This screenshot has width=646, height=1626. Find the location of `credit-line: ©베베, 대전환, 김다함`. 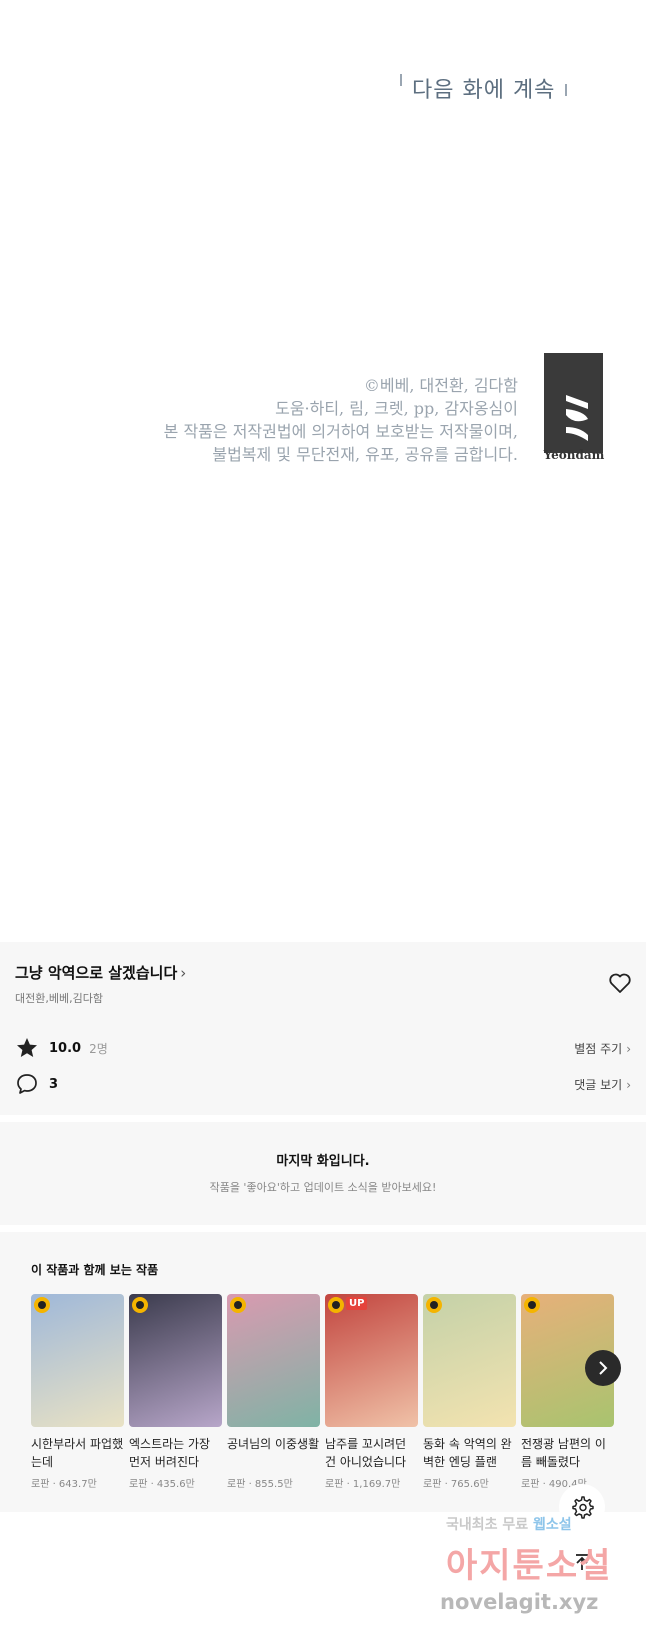

credit-line: ©베베, 대전환, 김다함 is located at coordinates (440, 385).